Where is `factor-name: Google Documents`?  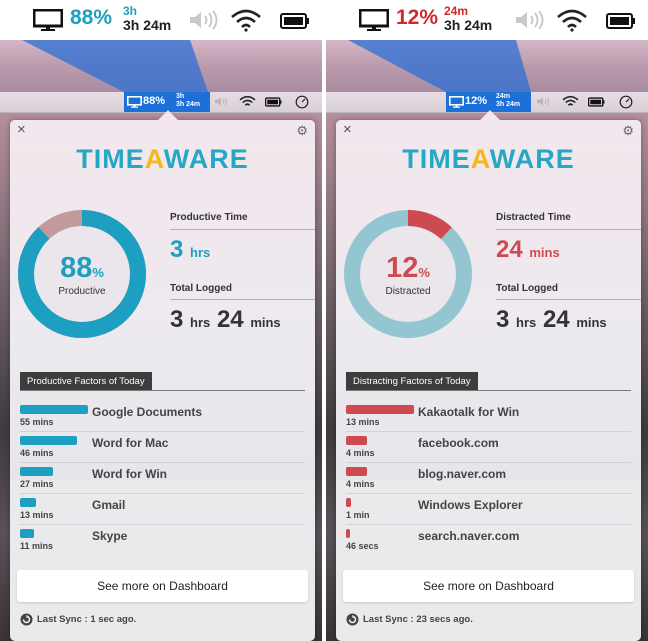
factor-name: Google Documents is located at coordinates (147, 412).